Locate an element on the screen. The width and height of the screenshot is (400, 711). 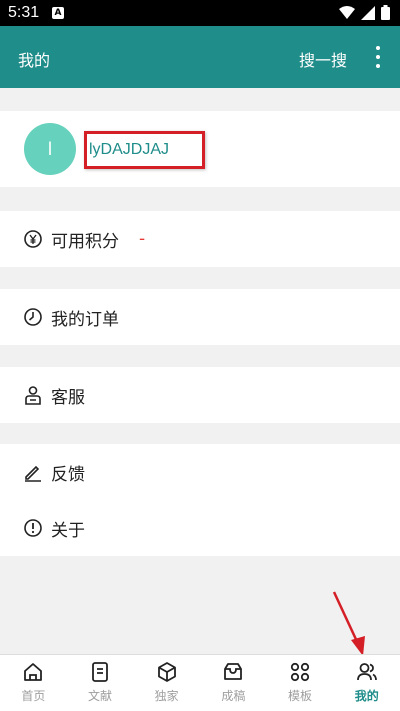
document-icon is located at coordinates (100, 672).